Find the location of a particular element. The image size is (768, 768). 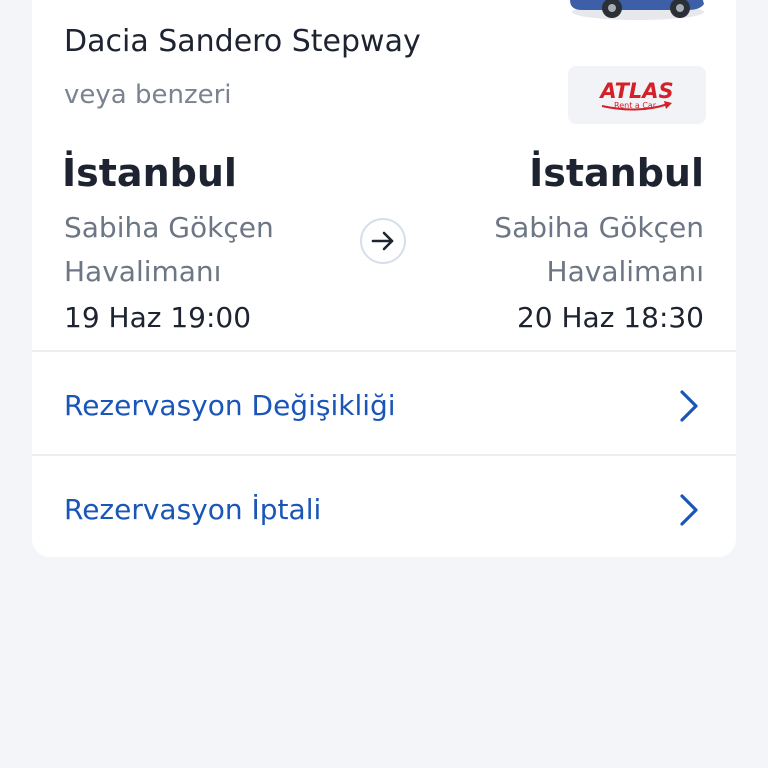

car-model-name: Dacia Sandero Stepway is located at coordinates (242, 41).